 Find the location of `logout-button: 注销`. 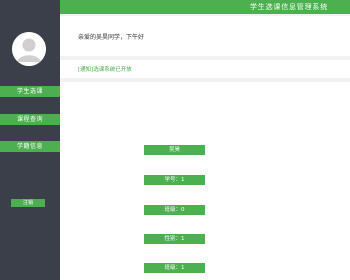

logout-button: 注销 is located at coordinates (28, 203).